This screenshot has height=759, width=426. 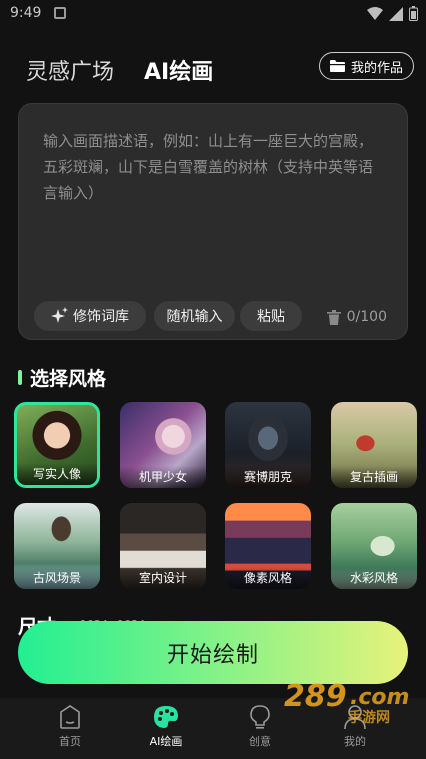 I want to click on nav-mine-label: 我的, so click(x=355, y=741).